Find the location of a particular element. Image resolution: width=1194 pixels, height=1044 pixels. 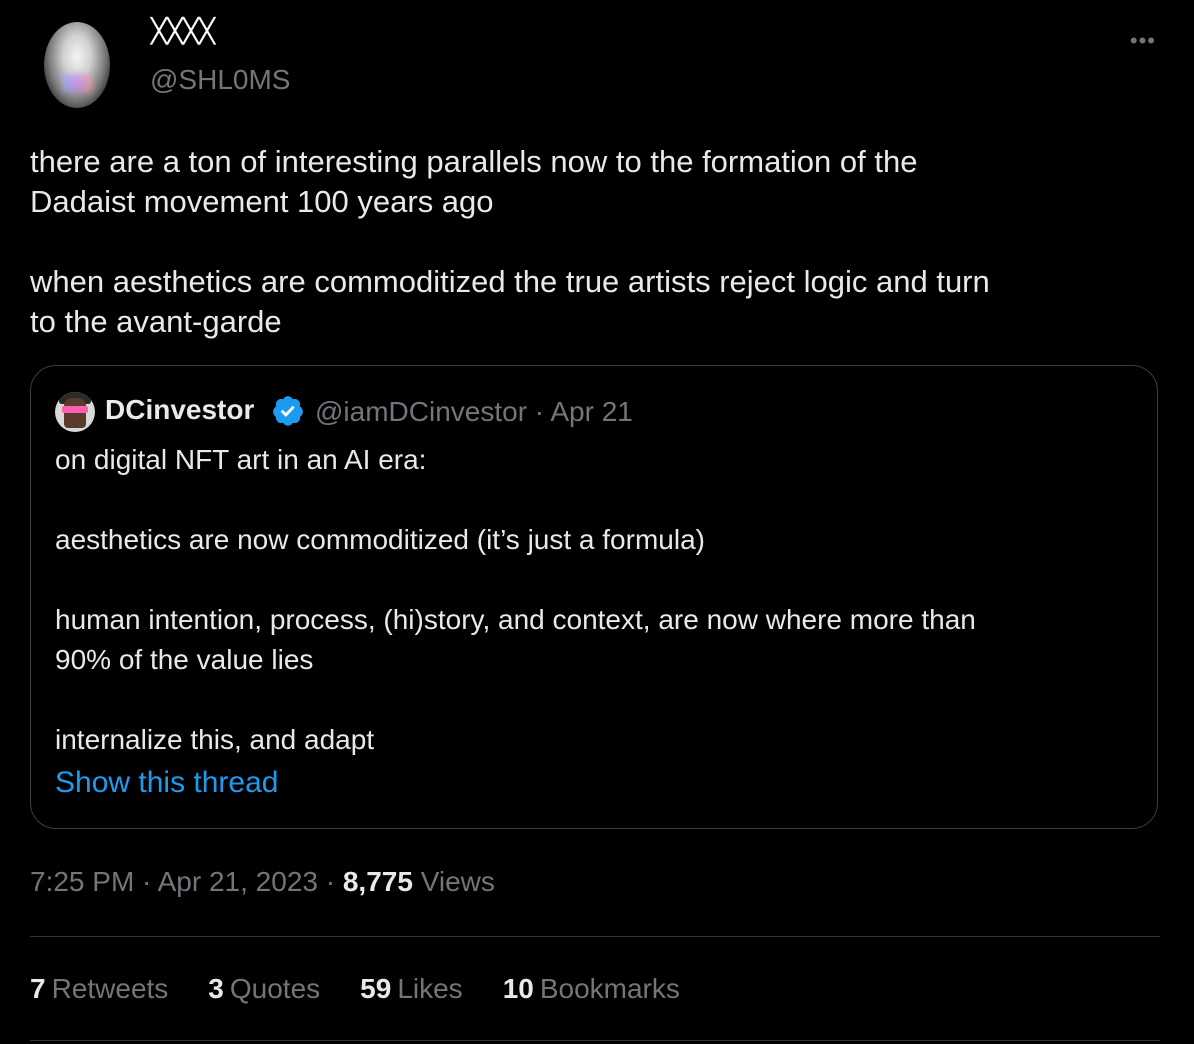

views-count: 8,775 is located at coordinates (377, 881).